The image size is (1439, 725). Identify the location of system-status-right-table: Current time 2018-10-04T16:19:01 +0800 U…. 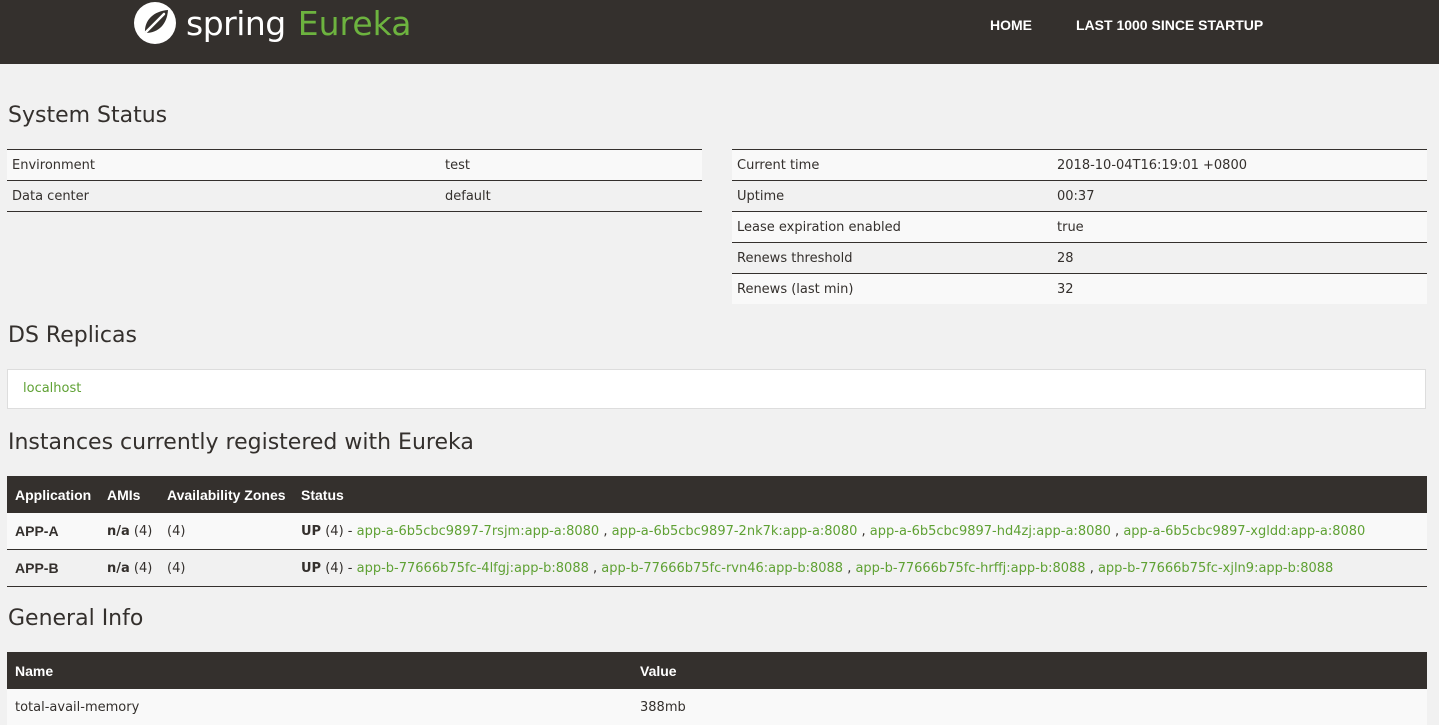
(1079, 226).